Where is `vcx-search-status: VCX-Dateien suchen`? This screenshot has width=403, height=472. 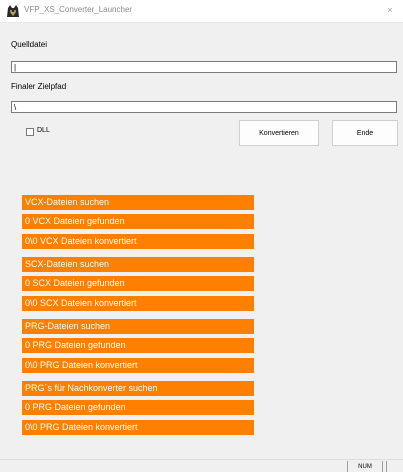
vcx-search-status: VCX-Dateien suchen is located at coordinates (138, 202).